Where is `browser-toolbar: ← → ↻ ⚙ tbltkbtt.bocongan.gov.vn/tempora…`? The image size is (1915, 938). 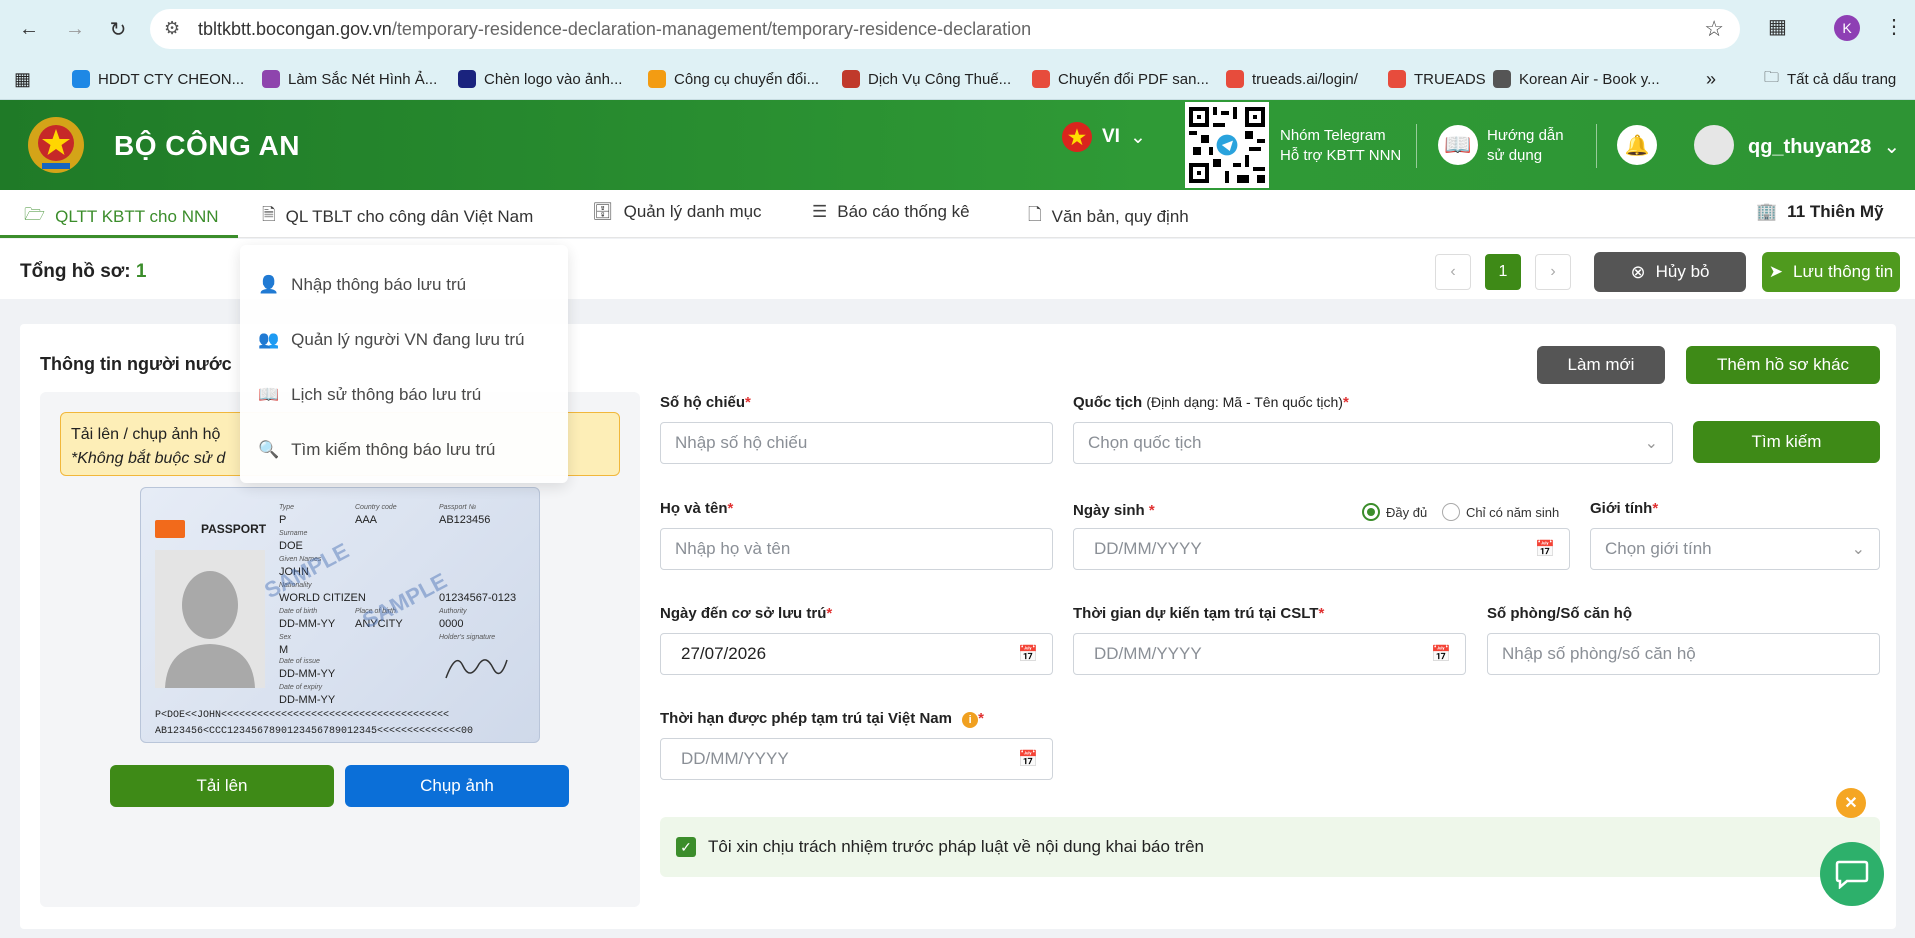 browser-toolbar: ← → ↻ ⚙ tbltkbtt.bocongan.gov.vn/tempora… is located at coordinates (957, 29).